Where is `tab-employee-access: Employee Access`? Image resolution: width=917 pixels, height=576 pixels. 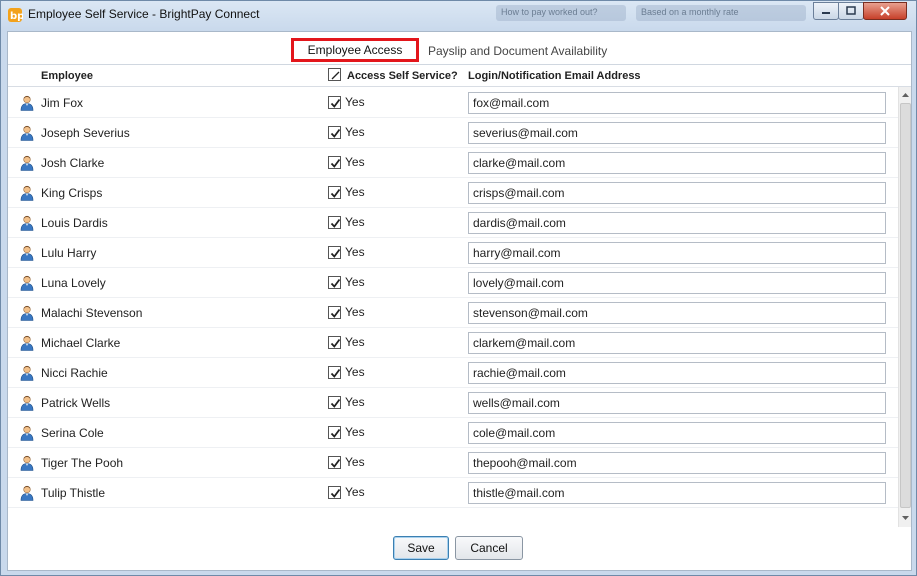
tab-employee-access: Employee Access is located at coordinates (355, 50).